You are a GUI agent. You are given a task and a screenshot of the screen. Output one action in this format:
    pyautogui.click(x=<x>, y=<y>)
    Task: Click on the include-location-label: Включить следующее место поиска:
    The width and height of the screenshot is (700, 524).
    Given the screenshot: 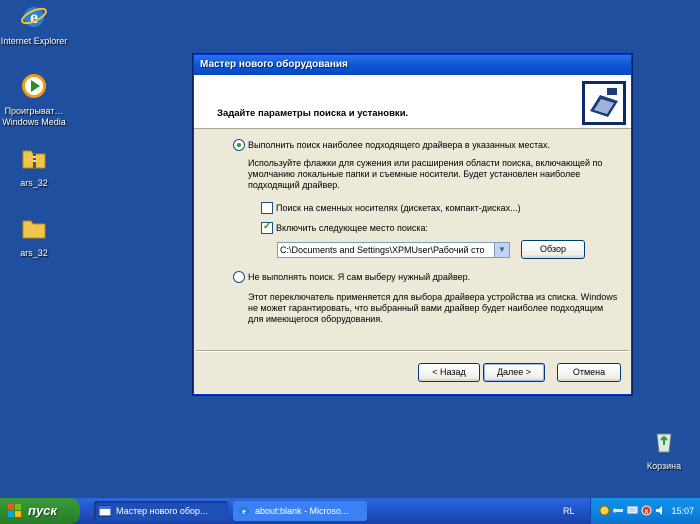 What is the action you would take?
    pyautogui.click(x=352, y=228)
    